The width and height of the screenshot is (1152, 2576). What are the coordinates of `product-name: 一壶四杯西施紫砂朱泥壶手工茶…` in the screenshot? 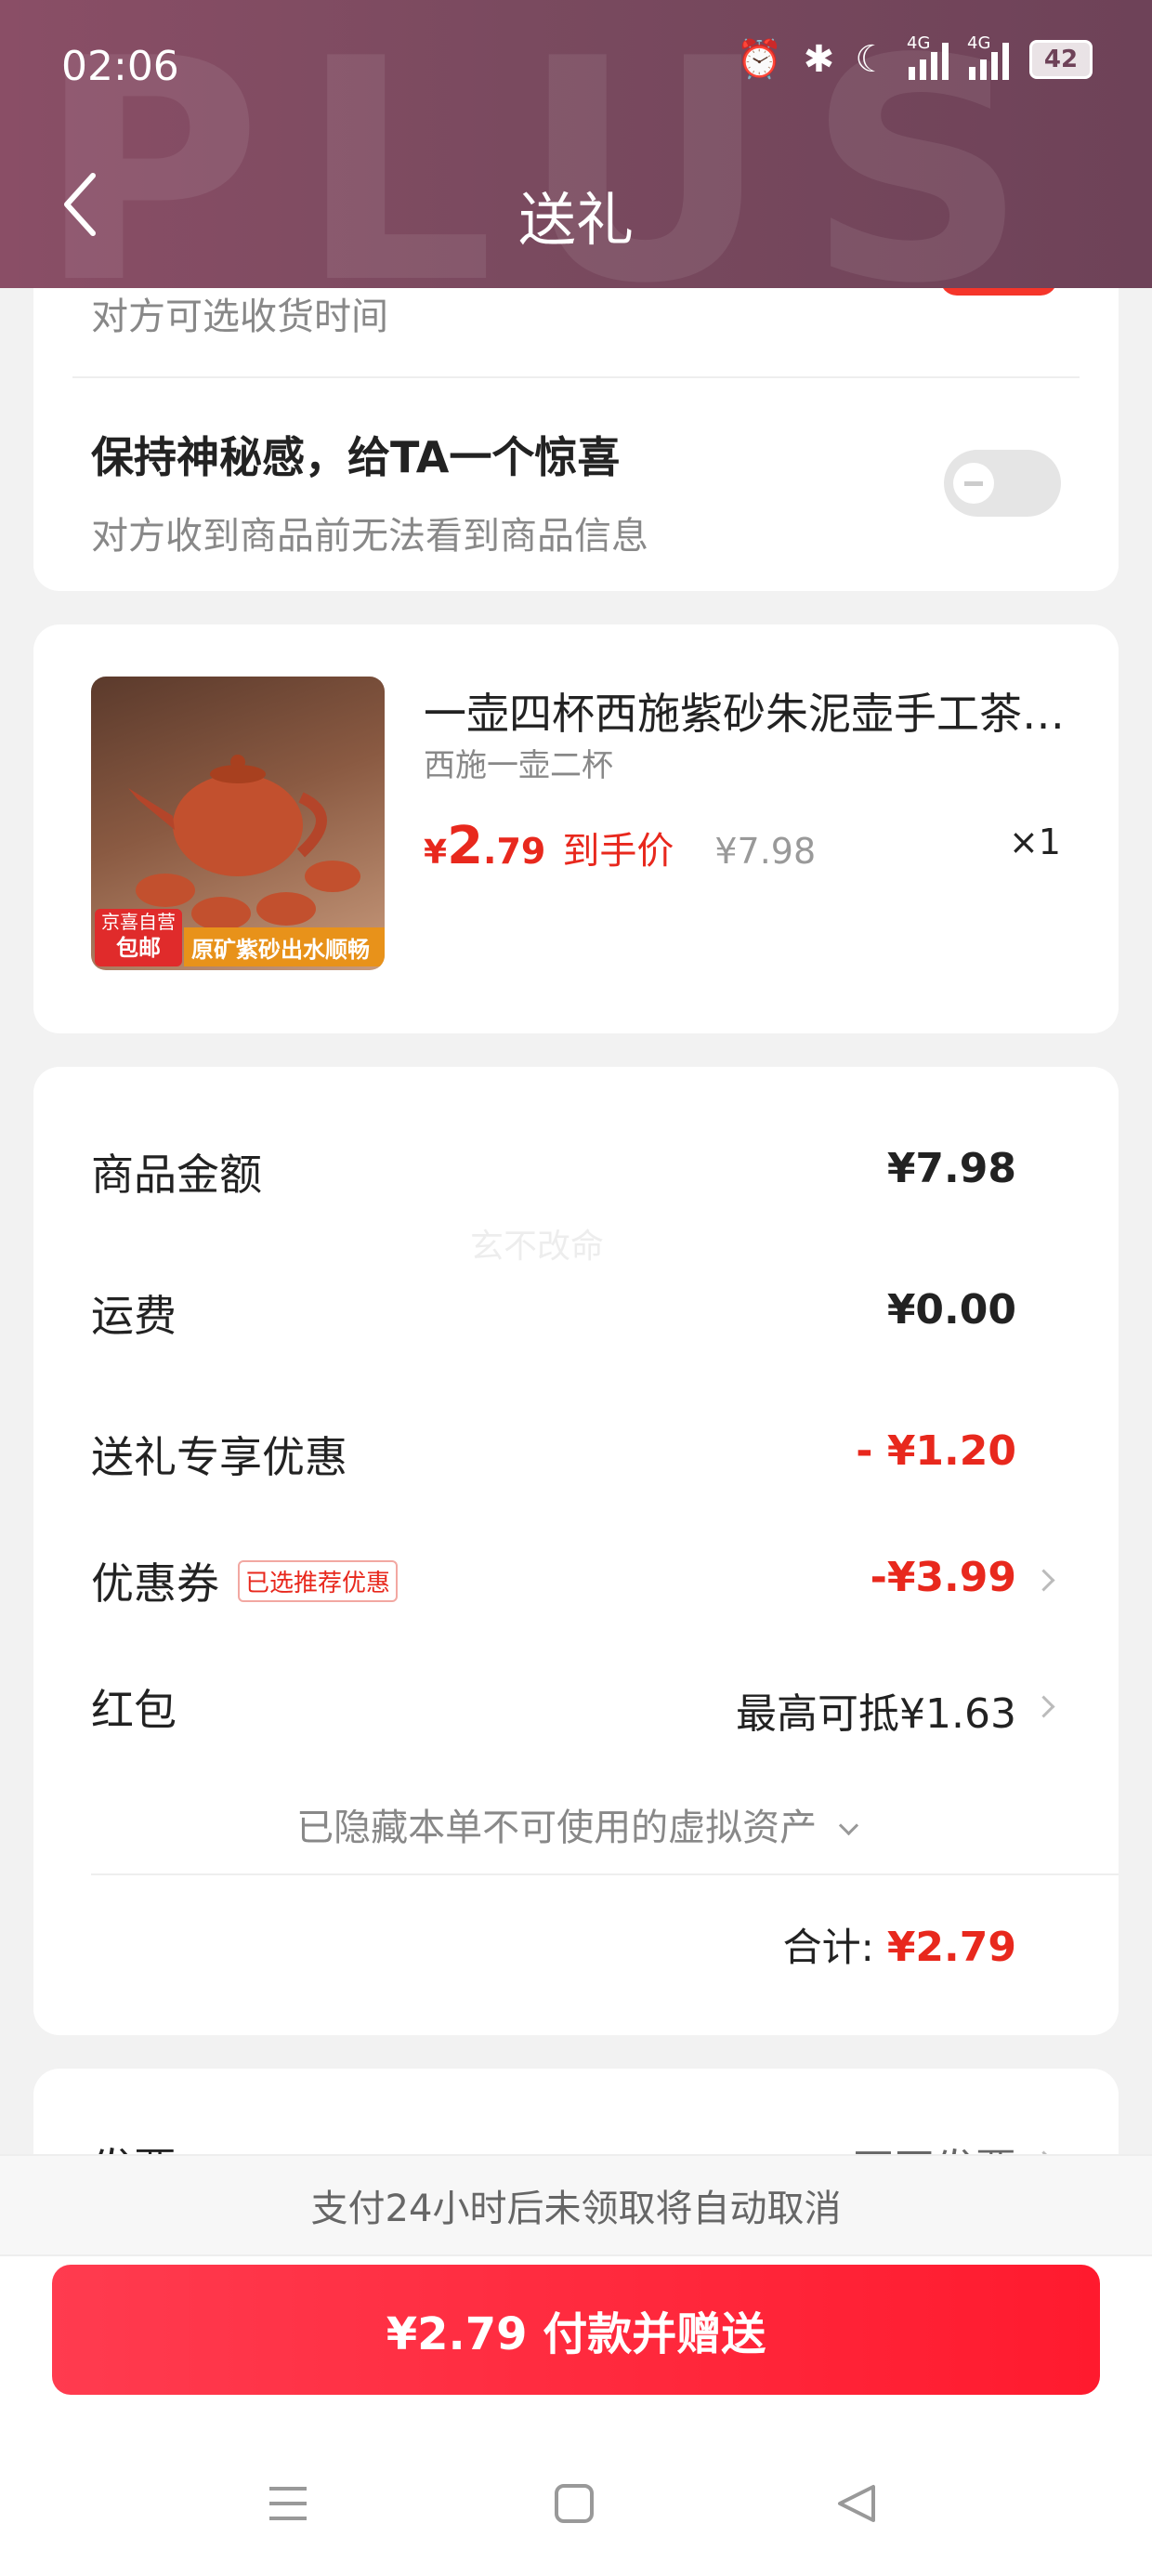 It's located at (744, 714).